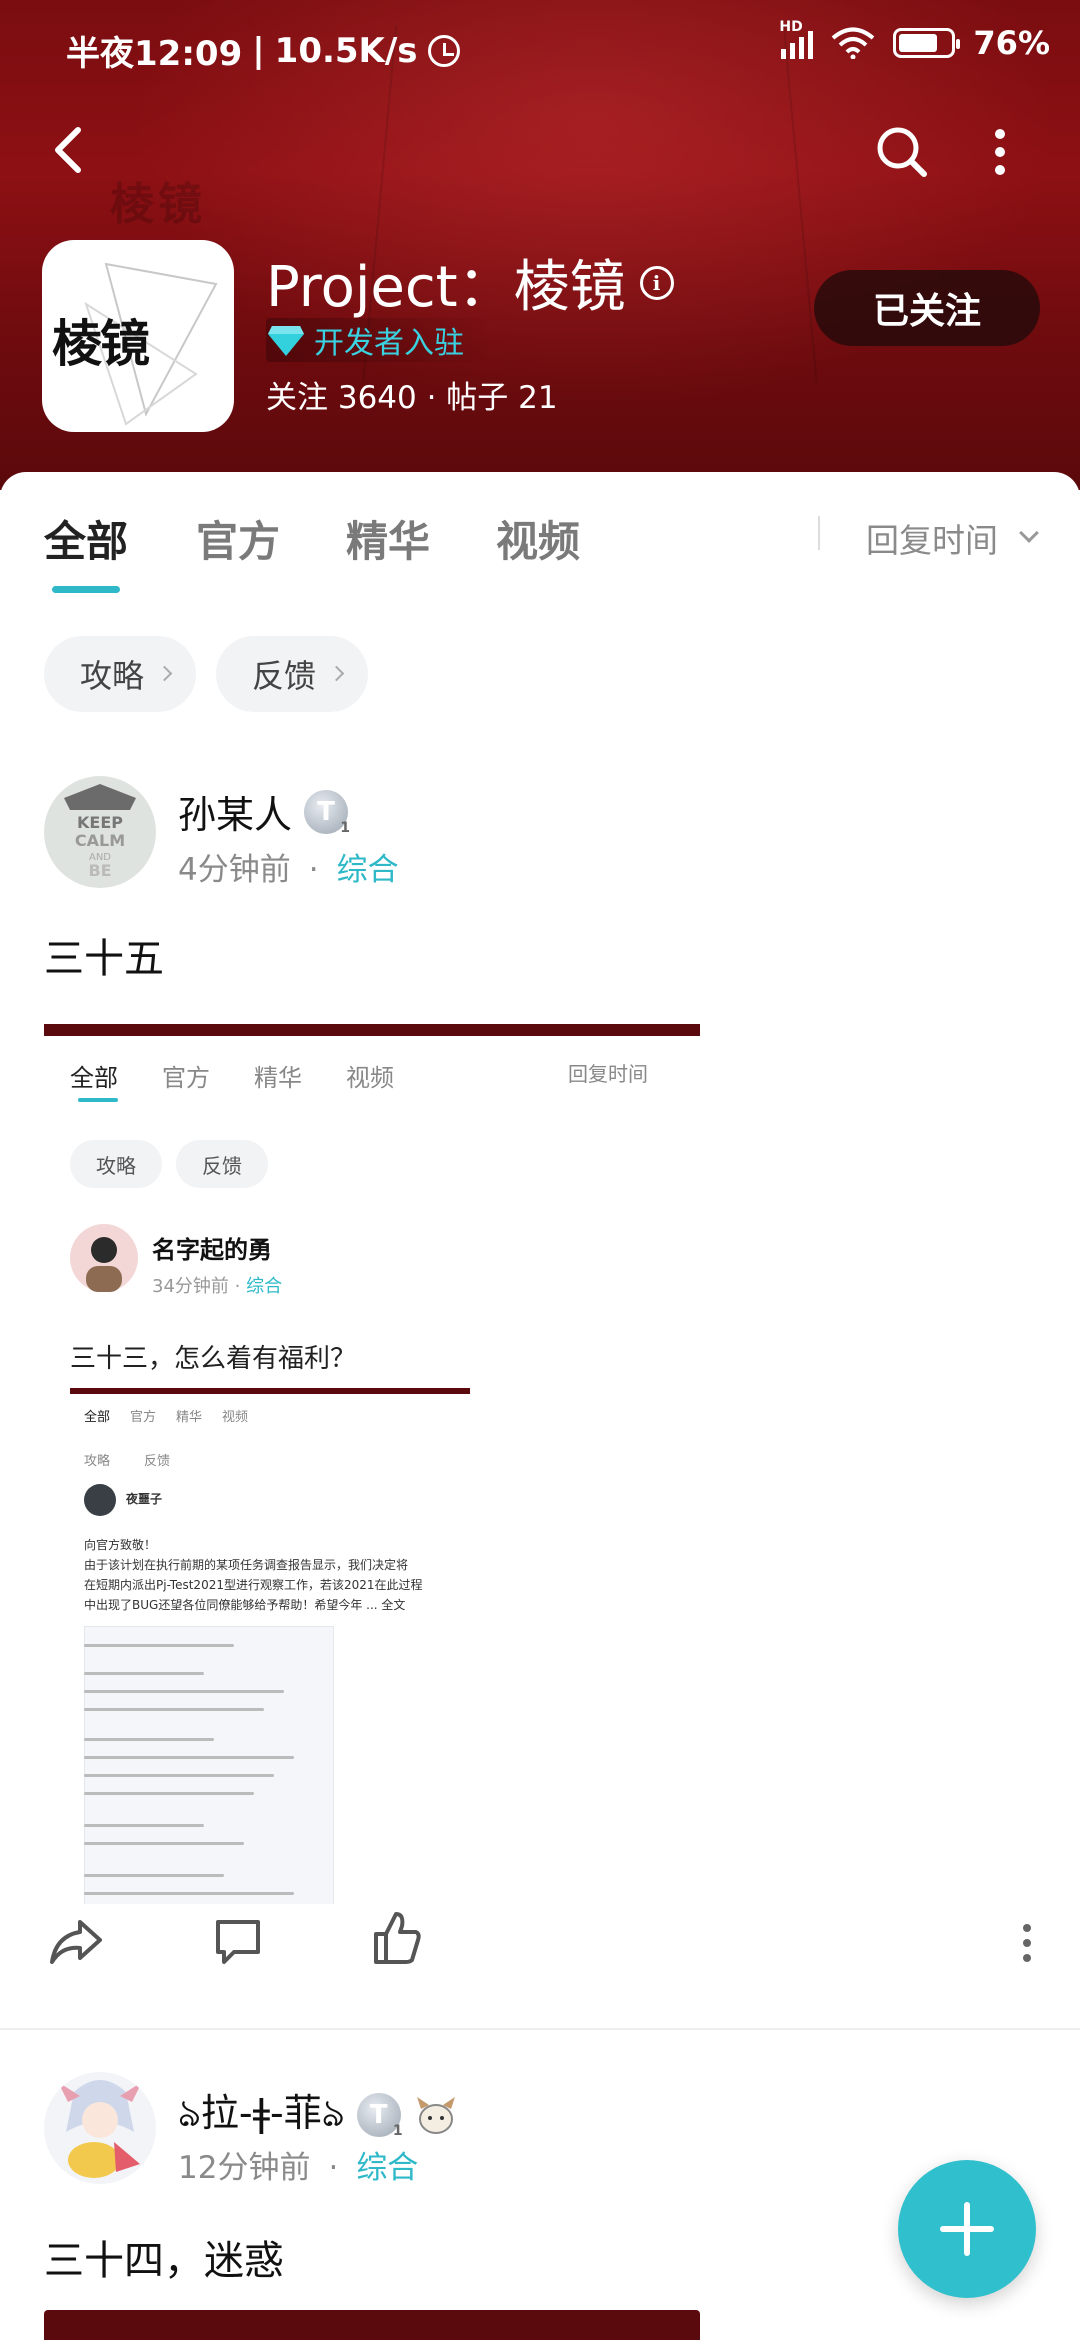 The height and width of the screenshot is (2340, 1080). I want to click on developer-badge: 开发者入驻, so click(377, 340).